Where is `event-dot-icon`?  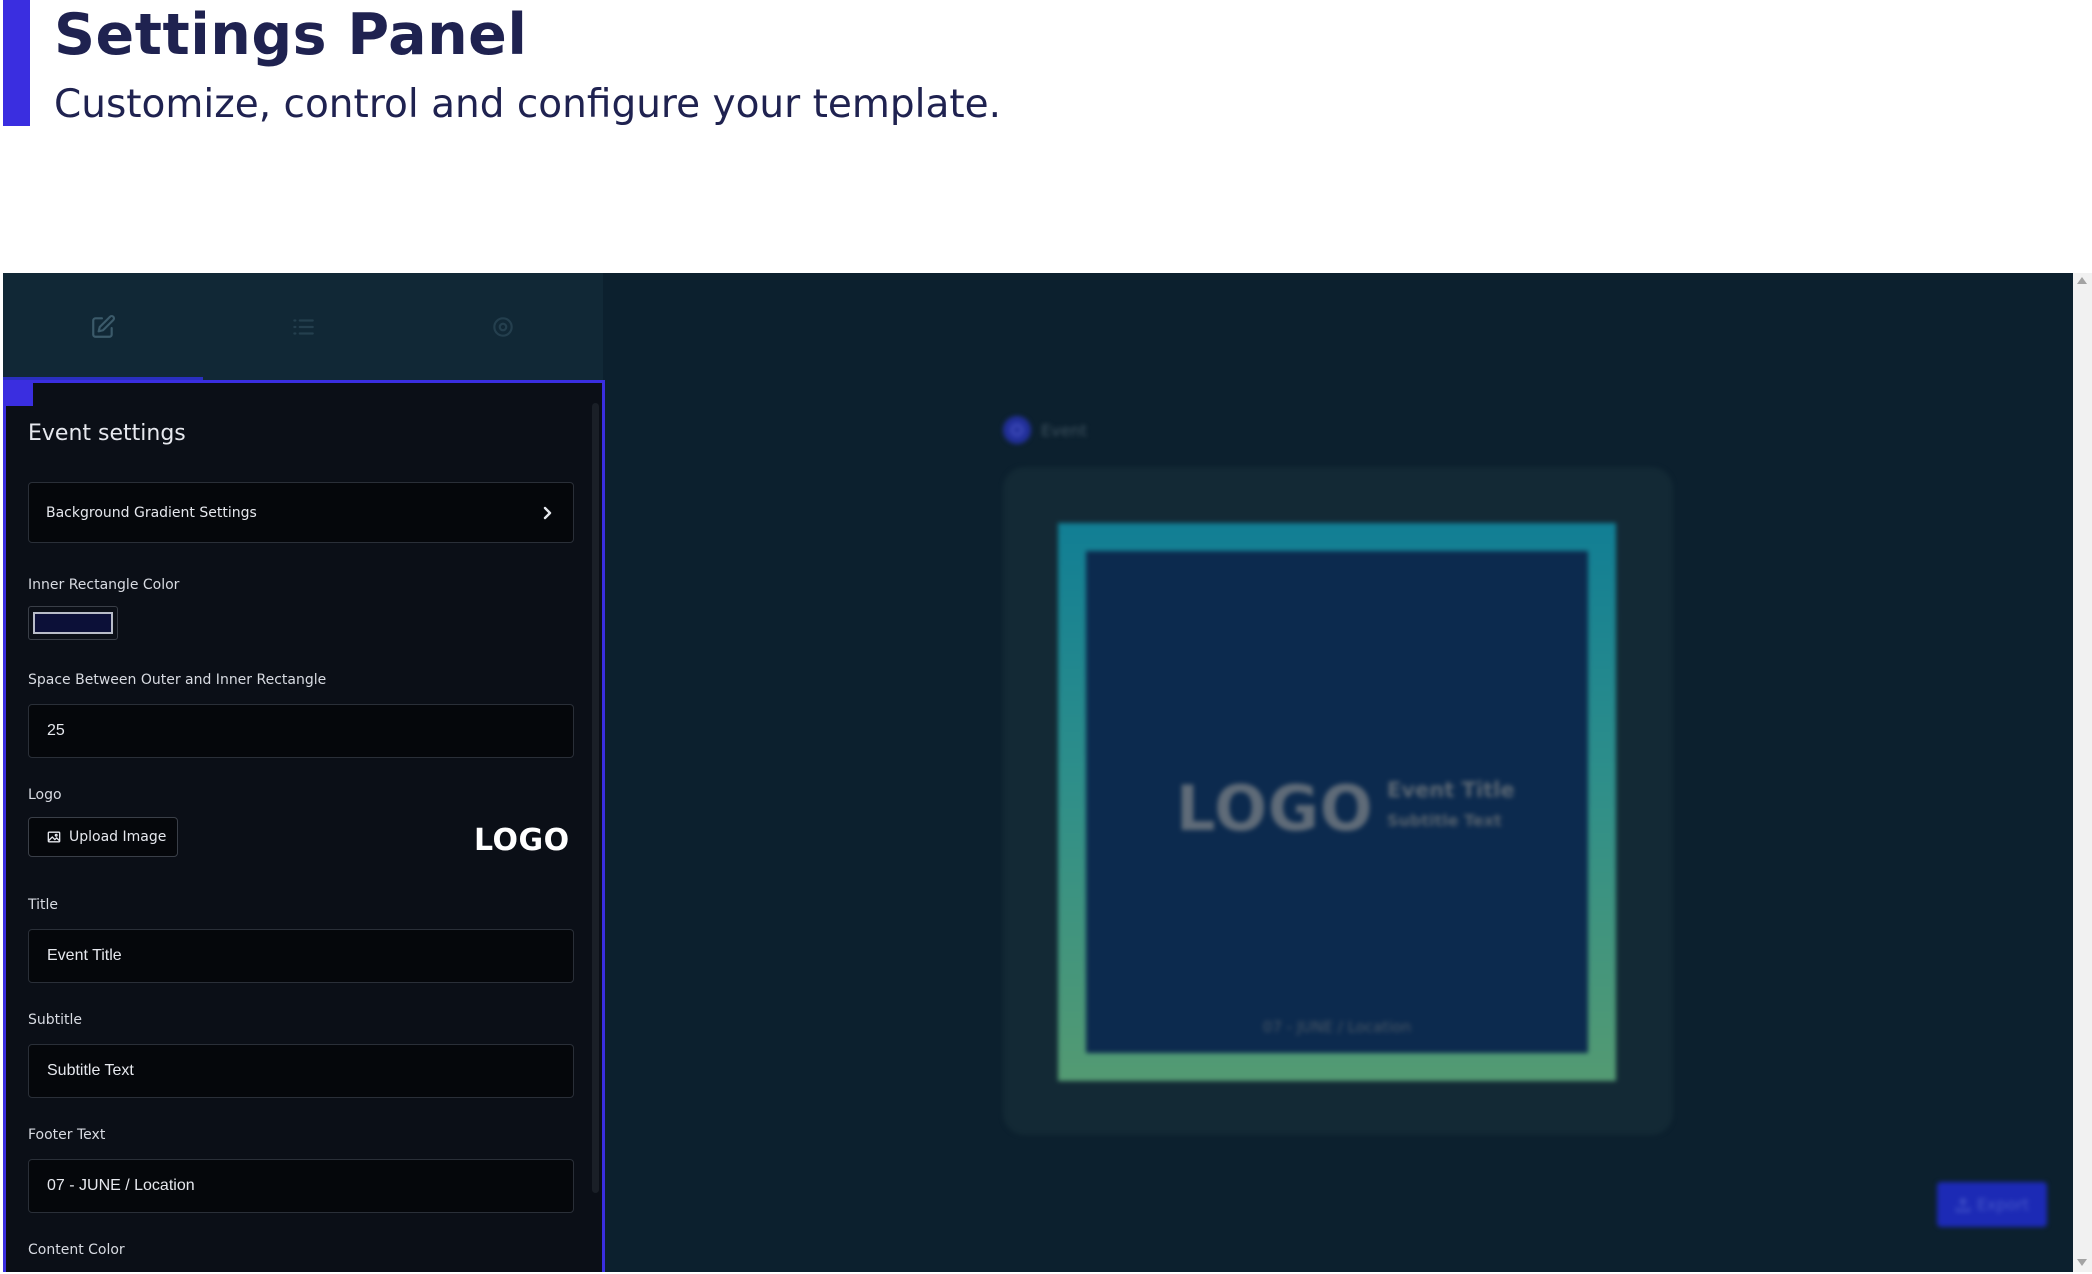
event-dot-icon is located at coordinates (1017, 430).